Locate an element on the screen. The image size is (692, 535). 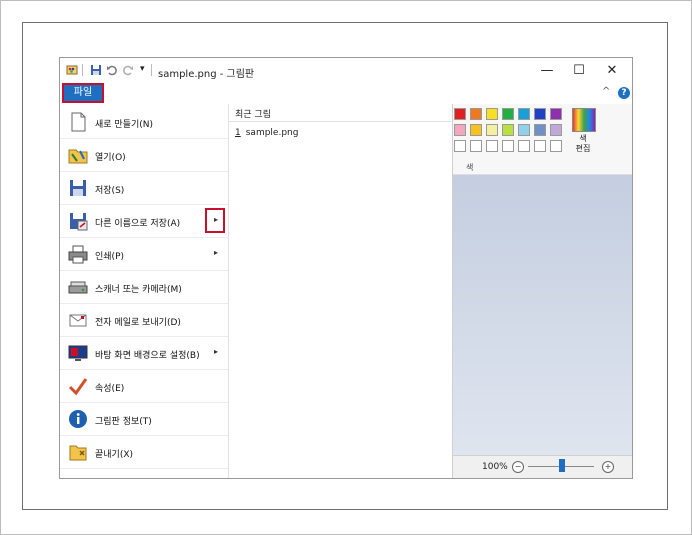
edit-colors-label: 색 편집 is located at coordinates (583, 143).